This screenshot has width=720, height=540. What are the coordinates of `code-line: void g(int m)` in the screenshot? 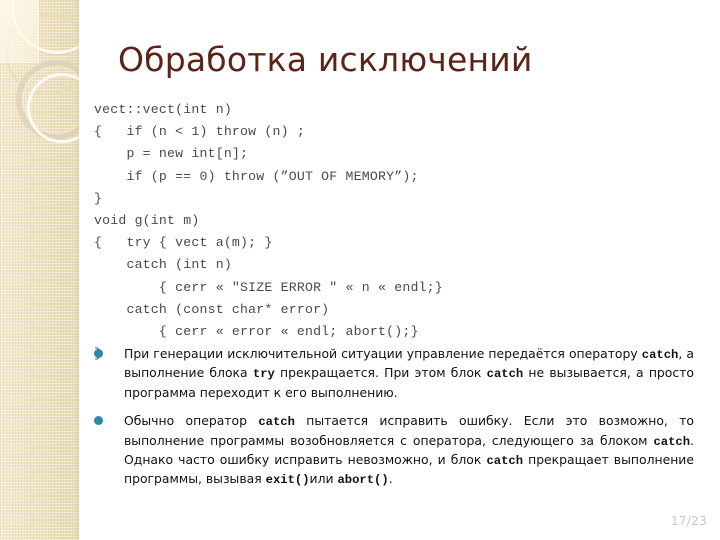 It's located at (147, 221).